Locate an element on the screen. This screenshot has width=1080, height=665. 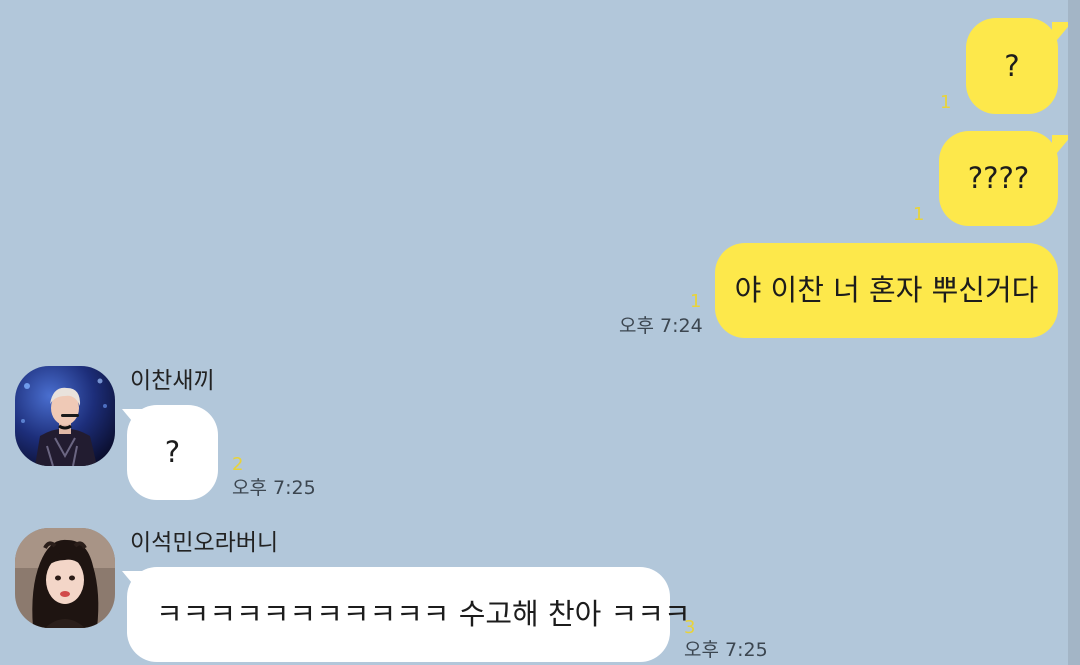
sender-name: 이석민오라버니 is located at coordinates (204, 543).